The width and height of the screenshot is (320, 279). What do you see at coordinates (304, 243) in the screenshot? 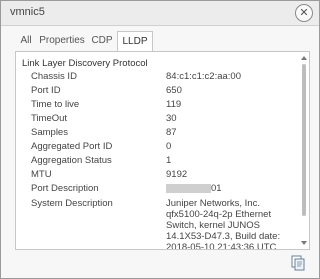
I see `scroll-down-icon` at bounding box center [304, 243].